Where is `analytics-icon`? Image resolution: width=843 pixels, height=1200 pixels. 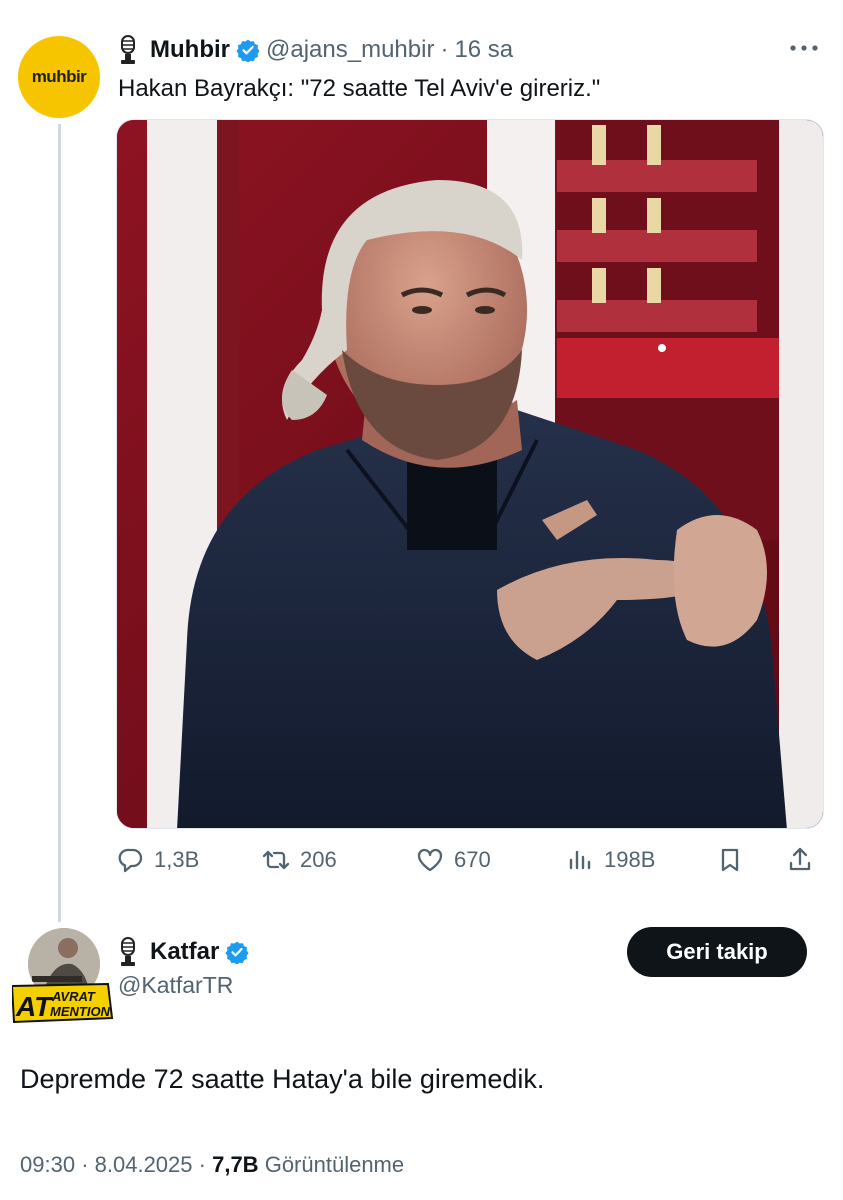 analytics-icon is located at coordinates (580, 860).